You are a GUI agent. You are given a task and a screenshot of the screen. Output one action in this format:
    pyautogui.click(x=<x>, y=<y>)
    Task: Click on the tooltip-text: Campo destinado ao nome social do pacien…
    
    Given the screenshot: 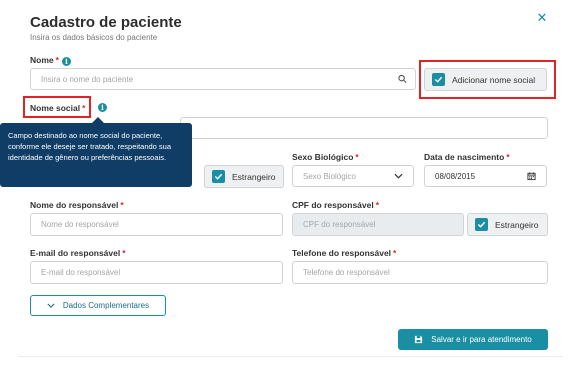 What is the action you would take?
    pyautogui.click(x=90, y=146)
    